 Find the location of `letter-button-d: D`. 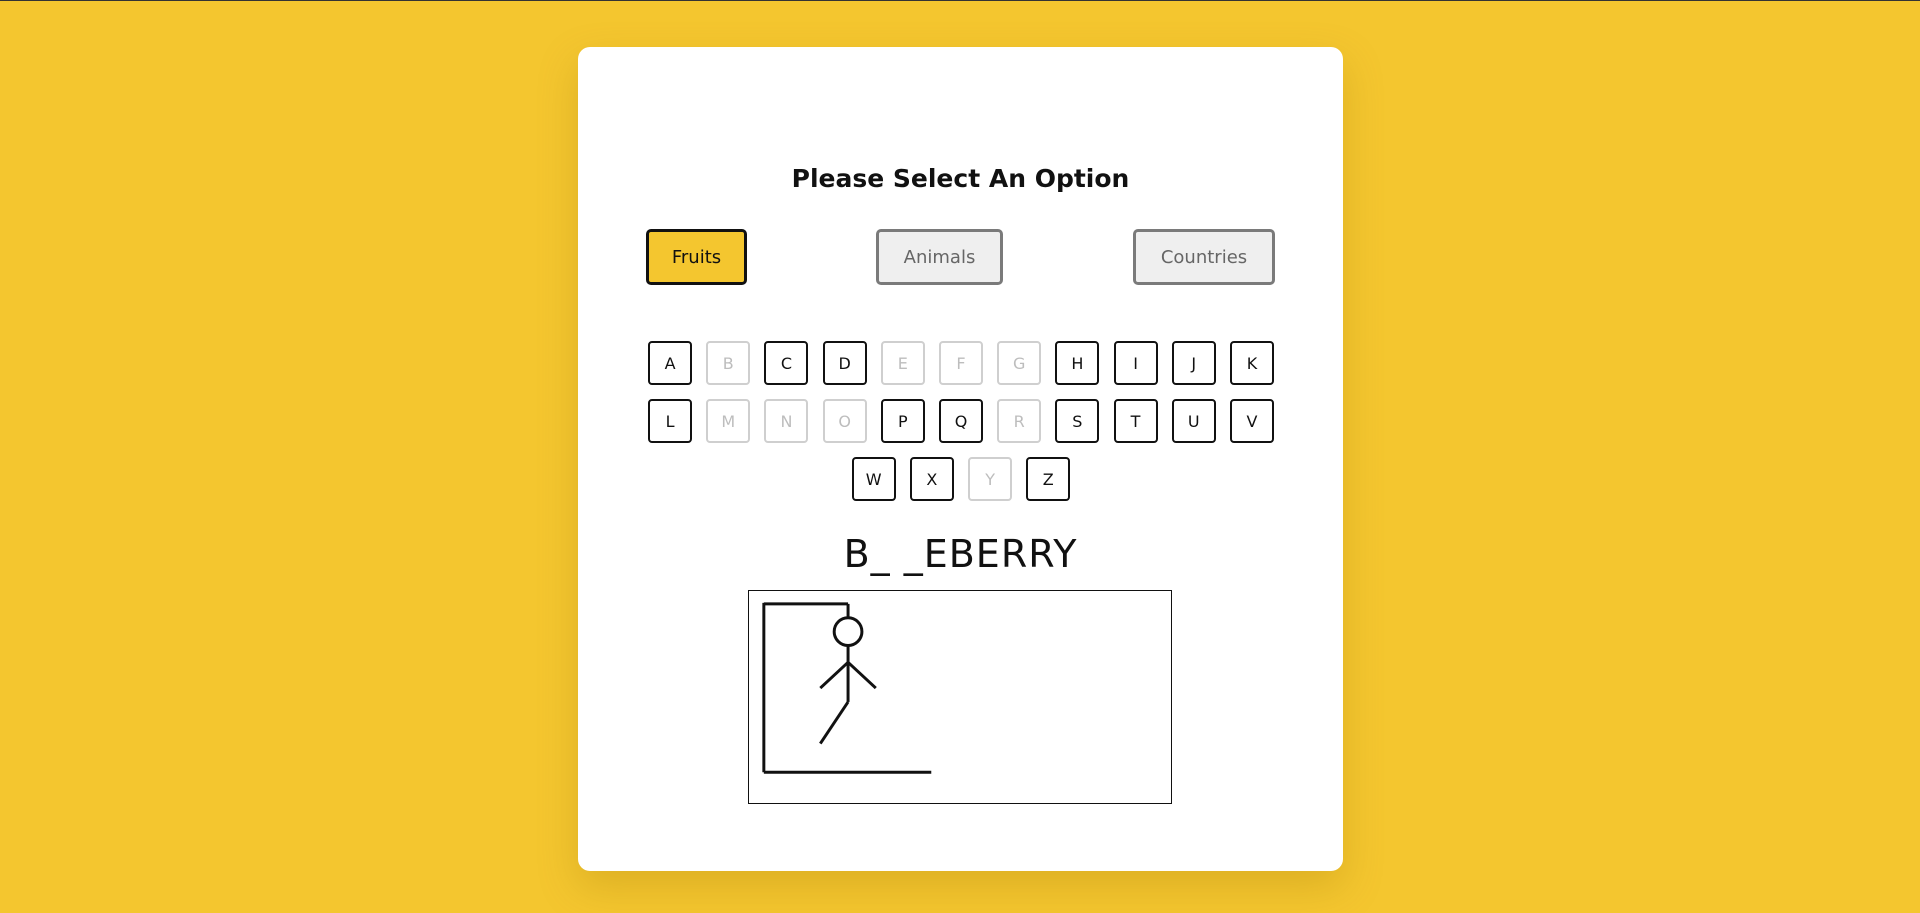

letter-button-d: D is located at coordinates (844, 363).